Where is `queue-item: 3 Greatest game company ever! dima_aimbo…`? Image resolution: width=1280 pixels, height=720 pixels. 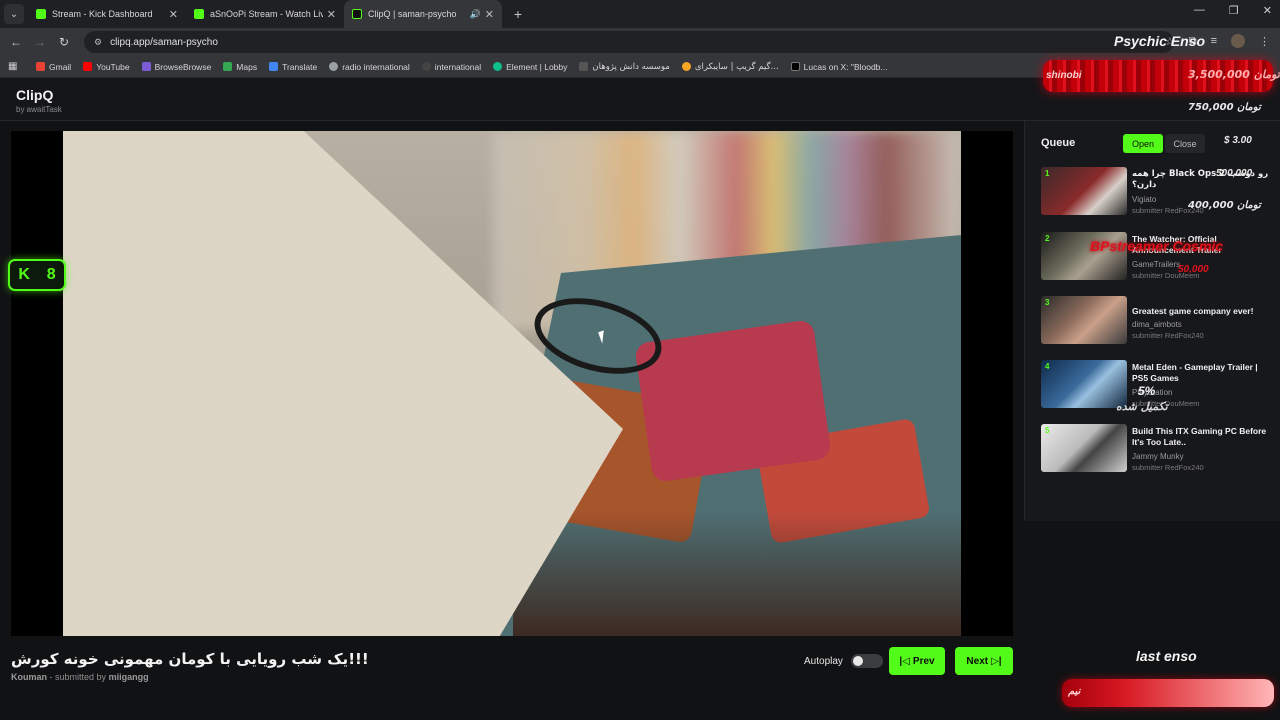
queue-item: 3 Greatest game company ever! dima_aimbo… is located at coordinates (1158, 321).